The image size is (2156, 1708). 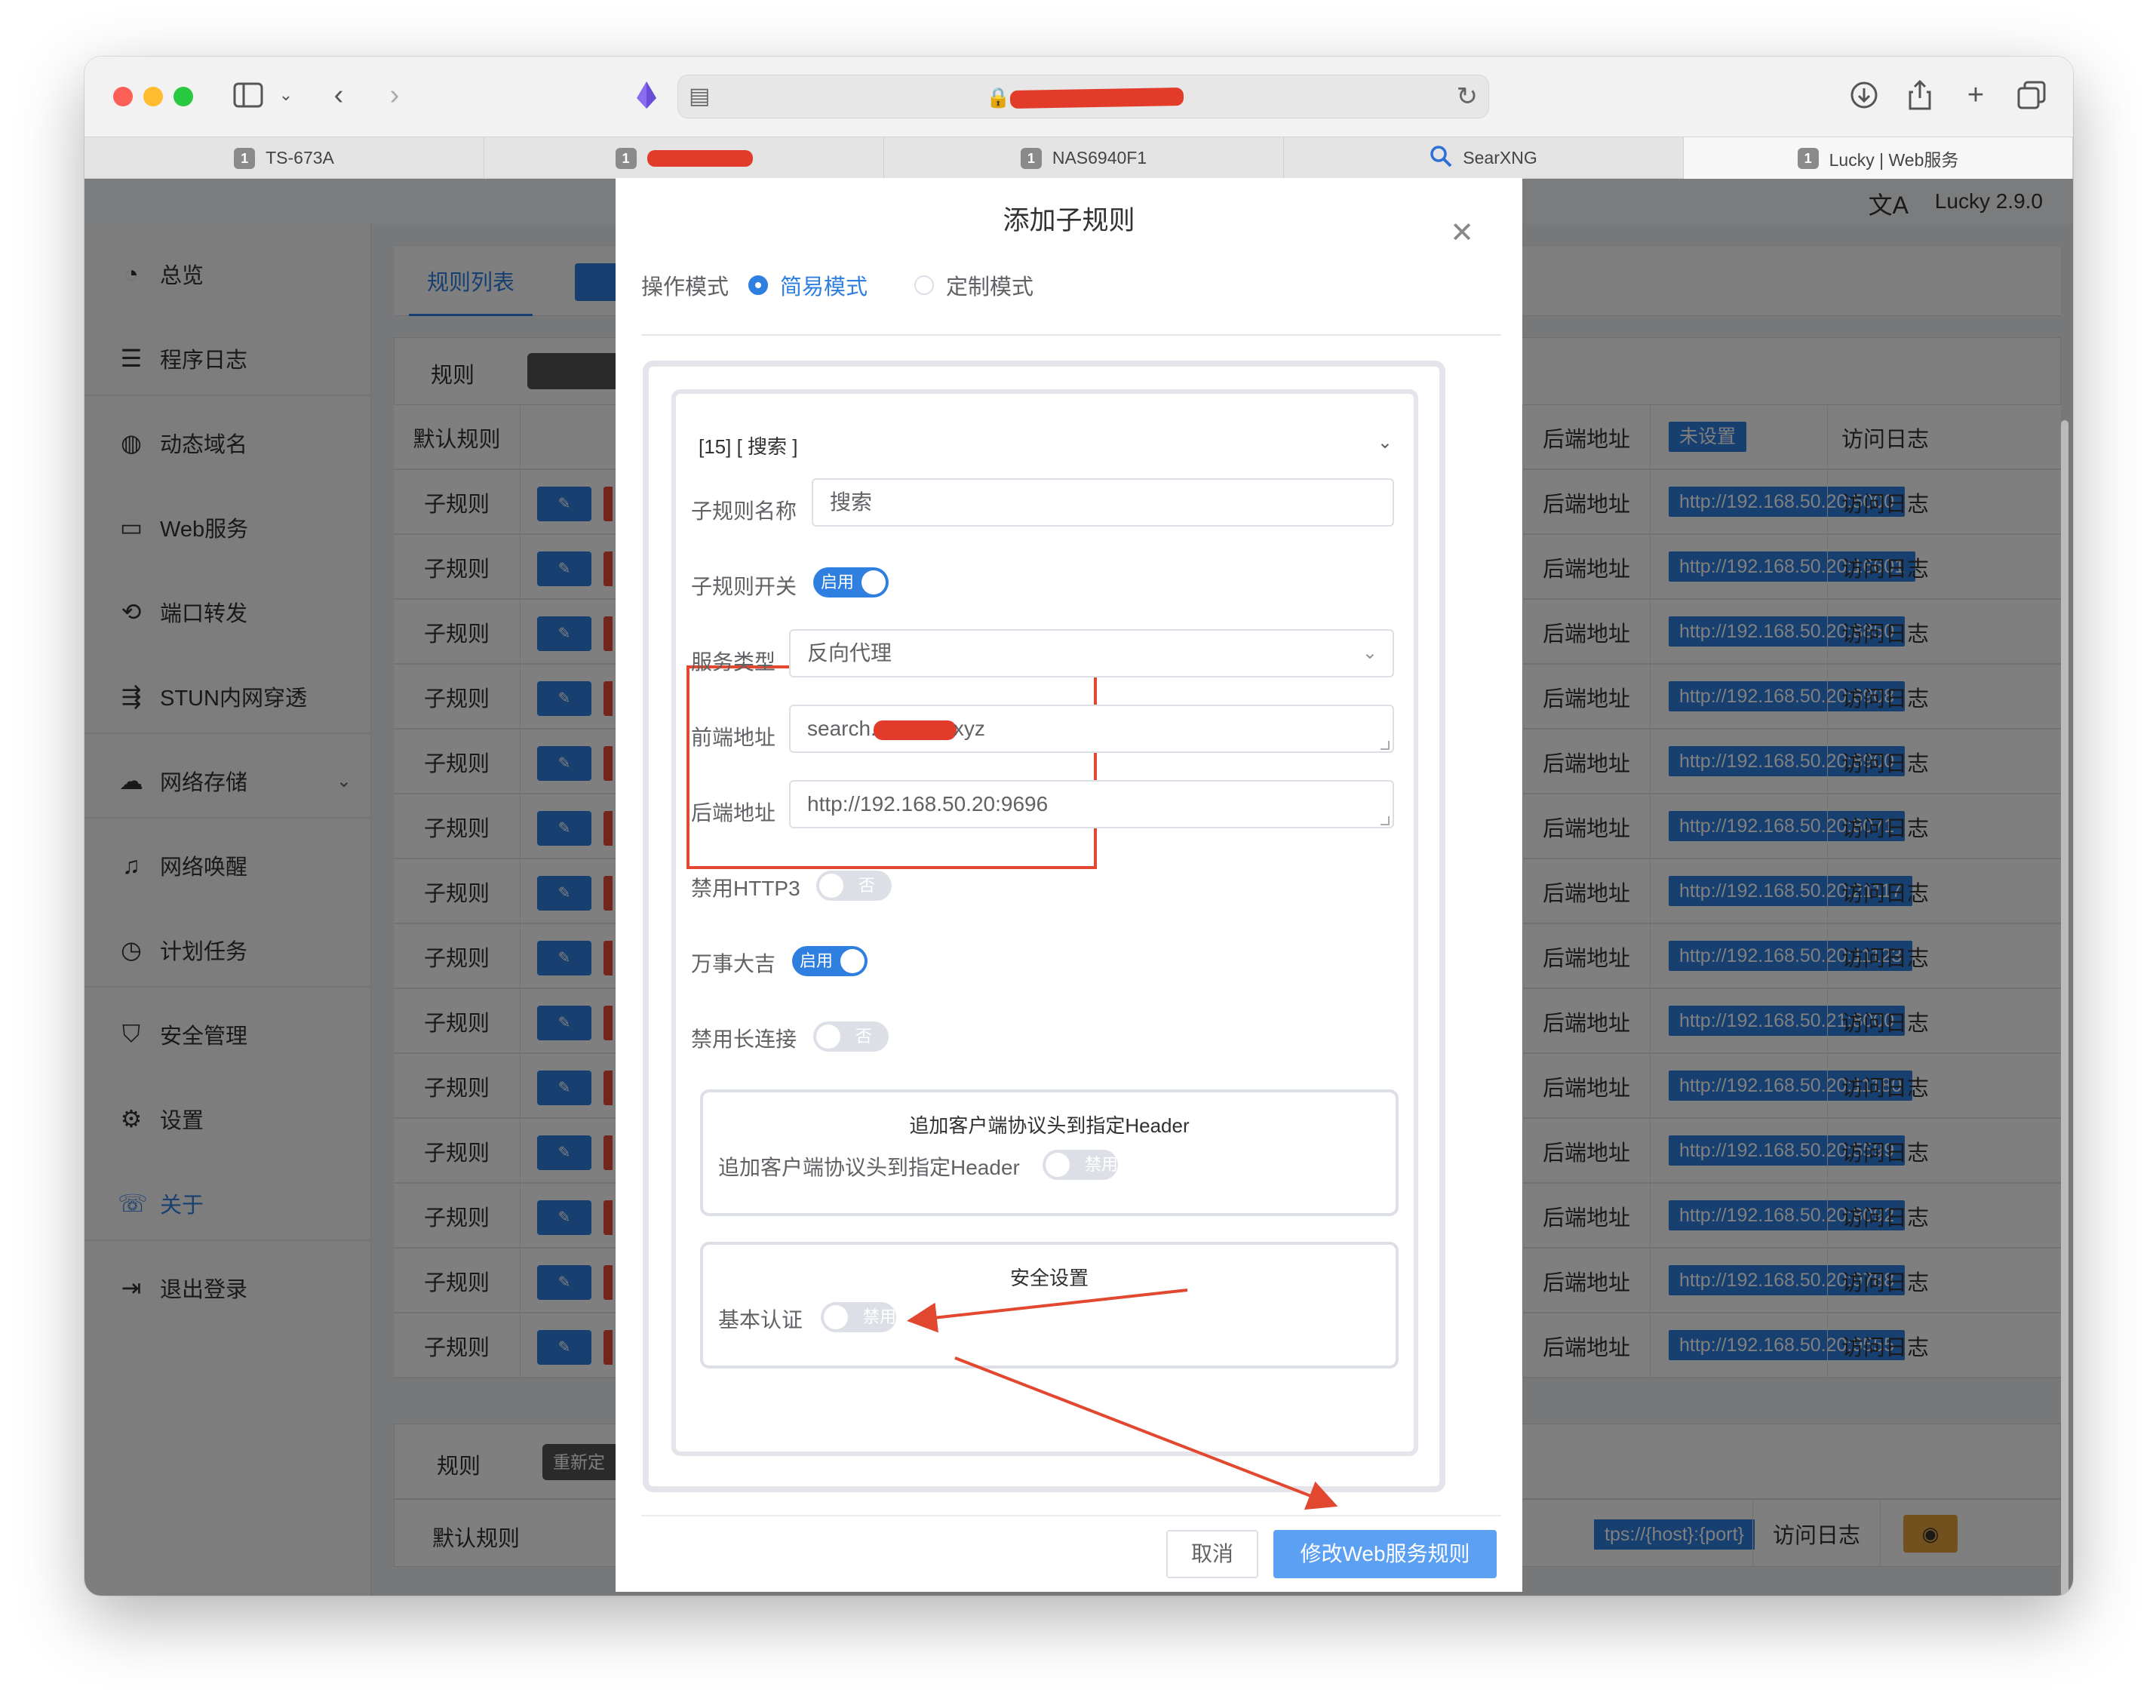 What do you see at coordinates (734, 963) in the screenshot?
I see `wanshi-label: 万事大吉` at bounding box center [734, 963].